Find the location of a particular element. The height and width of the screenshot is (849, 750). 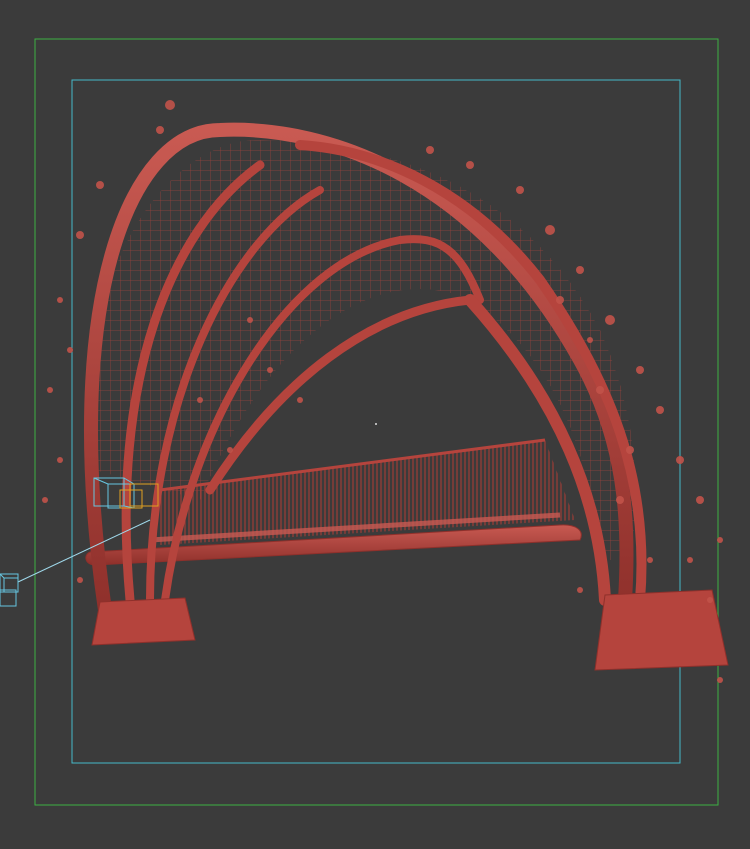

camera-icon is located at coordinates (9, 590).